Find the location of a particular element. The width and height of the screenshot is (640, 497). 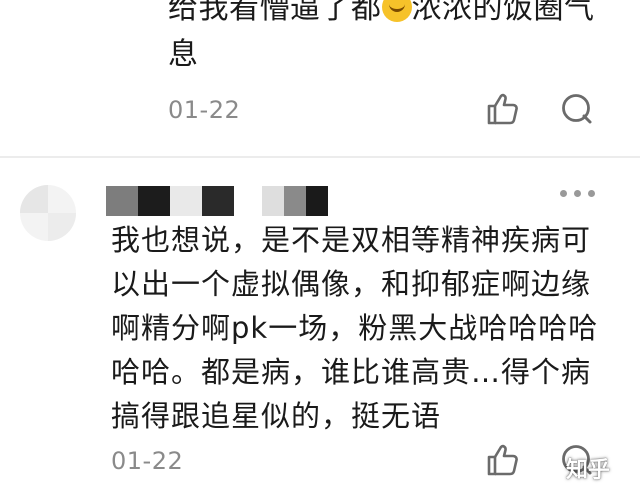

previous-comment-text: 给我看懵逼了都 浓浓的饭圈气息 is located at coordinates (393, 39).